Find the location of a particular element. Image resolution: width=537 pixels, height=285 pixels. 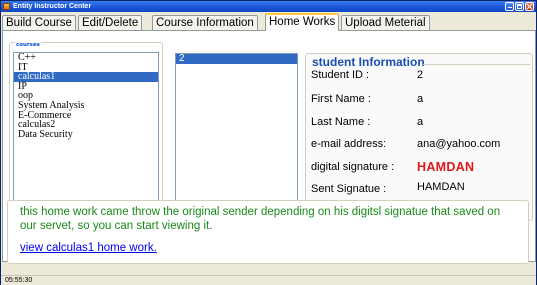

divider is located at coordinates (476, 64).